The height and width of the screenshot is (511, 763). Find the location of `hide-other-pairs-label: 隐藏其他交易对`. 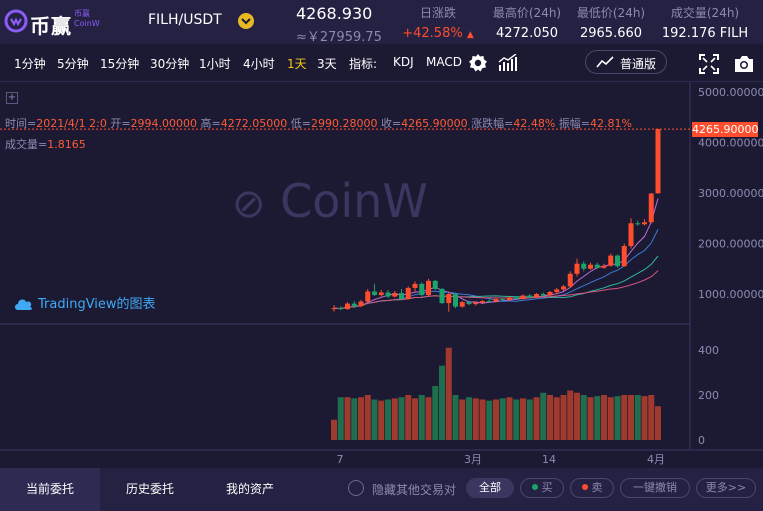

hide-other-pairs-label: 隐藏其他交易对 is located at coordinates (414, 490).